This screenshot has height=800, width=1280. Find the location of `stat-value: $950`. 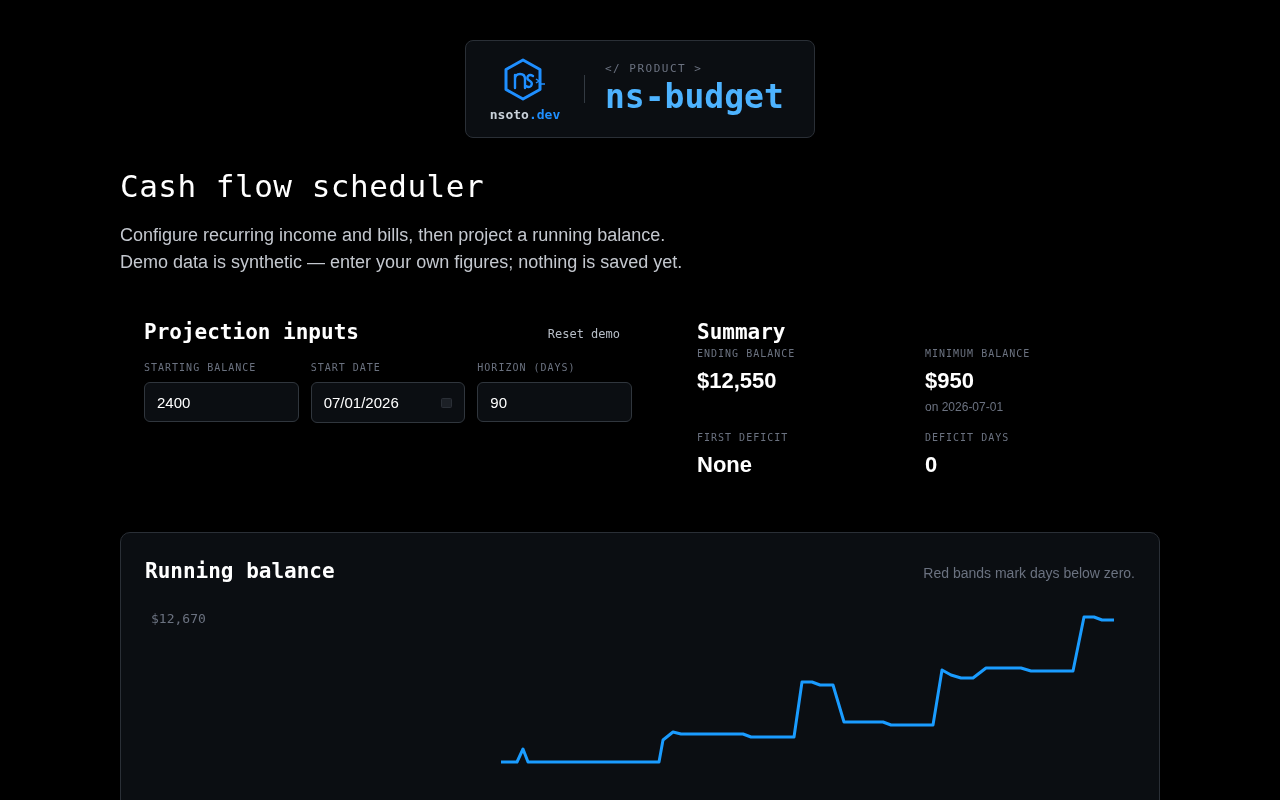

stat-value: $950 is located at coordinates (950, 381).